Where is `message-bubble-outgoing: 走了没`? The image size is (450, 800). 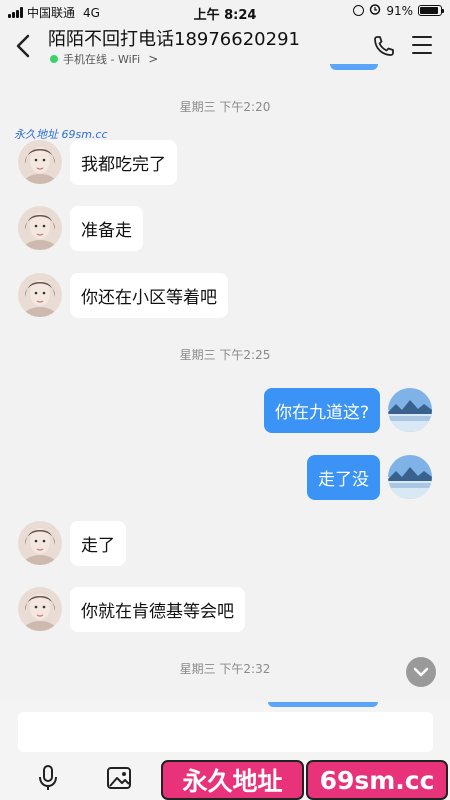
message-bubble-outgoing: 走了没 is located at coordinates (343, 477).